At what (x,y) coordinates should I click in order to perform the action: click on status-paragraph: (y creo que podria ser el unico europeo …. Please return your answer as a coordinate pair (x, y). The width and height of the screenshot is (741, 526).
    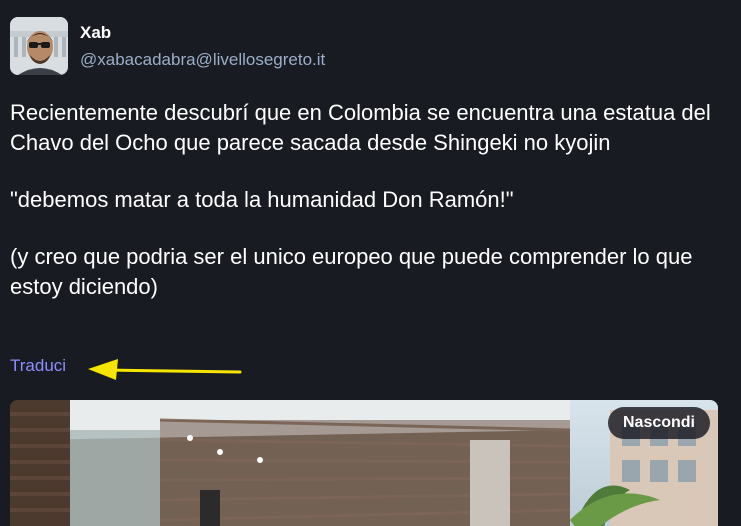
    Looking at the image, I should click on (351, 271).